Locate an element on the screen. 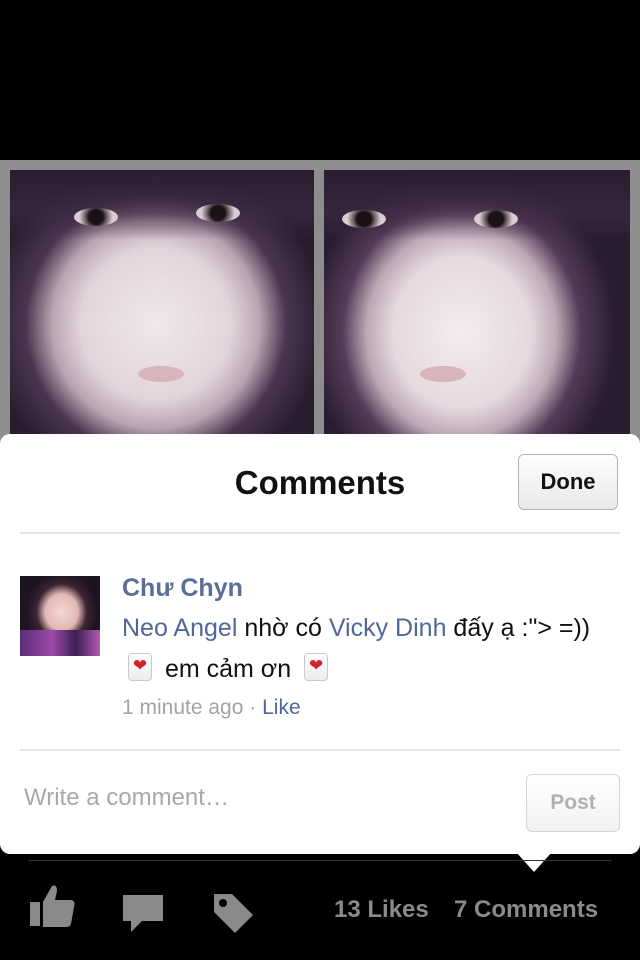 This screenshot has width=640, height=960. avatar is located at coordinates (60, 616).